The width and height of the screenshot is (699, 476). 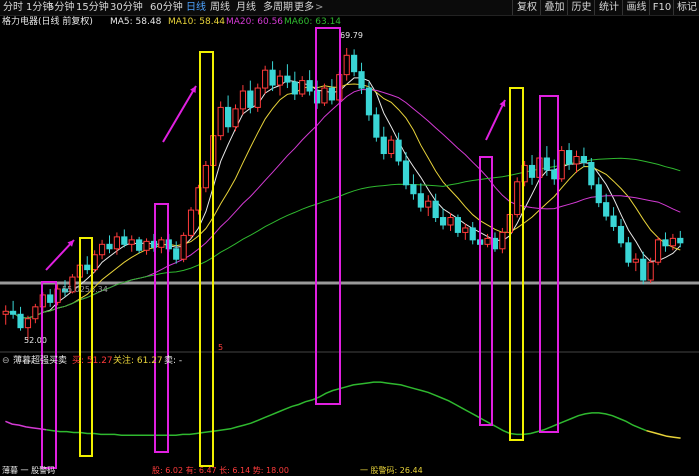 I want to click on indicator-line-tail, so click(x=663, y=434).